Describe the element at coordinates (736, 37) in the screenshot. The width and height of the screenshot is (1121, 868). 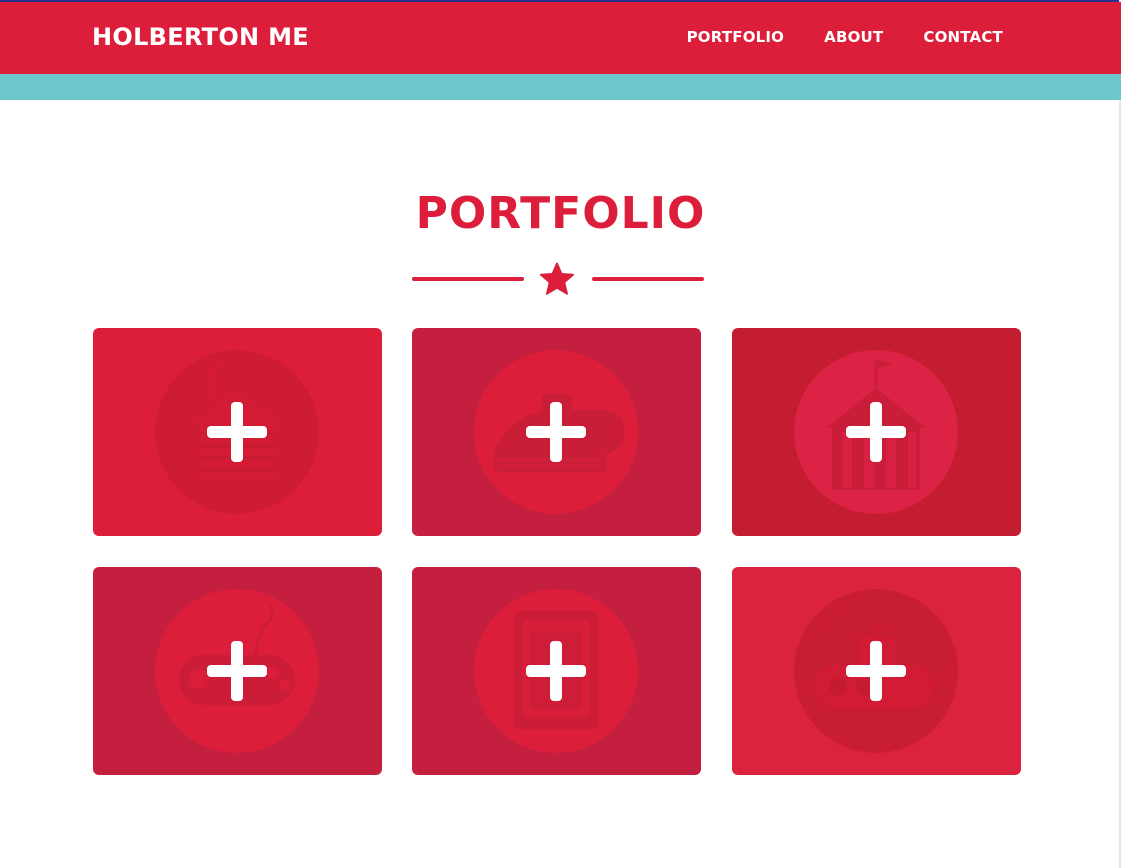
I see `nav-link-portfolio: PORTFOLIO` at that location.